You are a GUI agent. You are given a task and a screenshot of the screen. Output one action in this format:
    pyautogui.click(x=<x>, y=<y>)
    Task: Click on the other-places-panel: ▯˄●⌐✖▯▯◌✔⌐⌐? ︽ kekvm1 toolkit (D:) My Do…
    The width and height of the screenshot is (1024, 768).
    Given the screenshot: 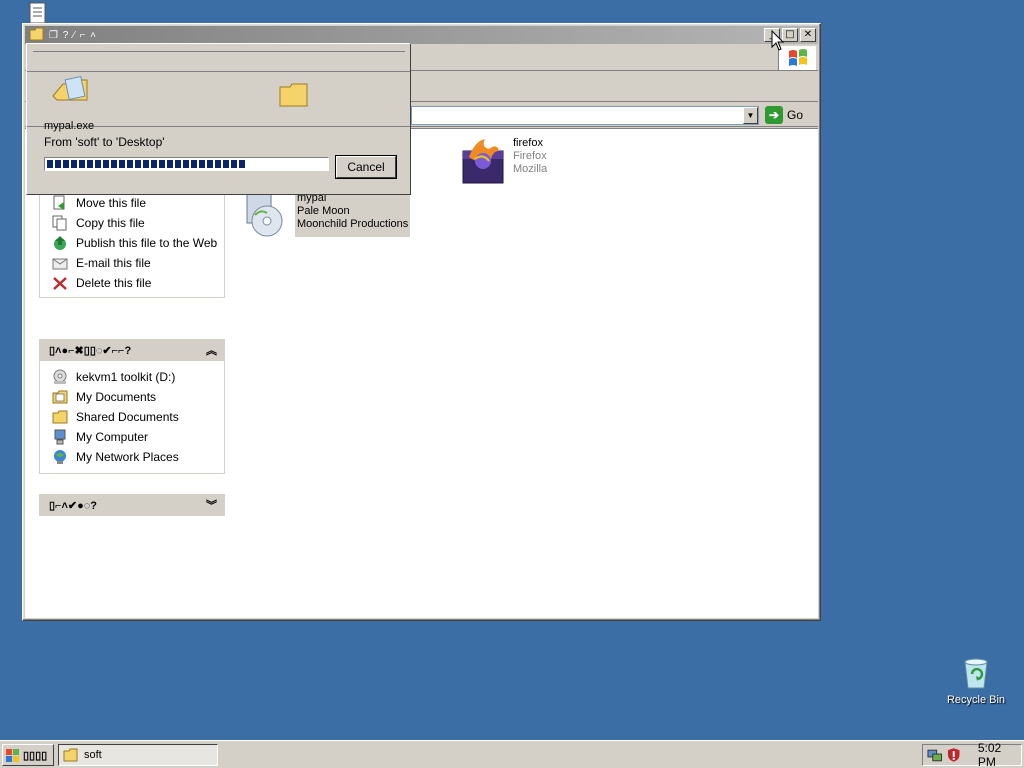 What is the action you would take?
    pyautogui.click(x=132, y=406)
    